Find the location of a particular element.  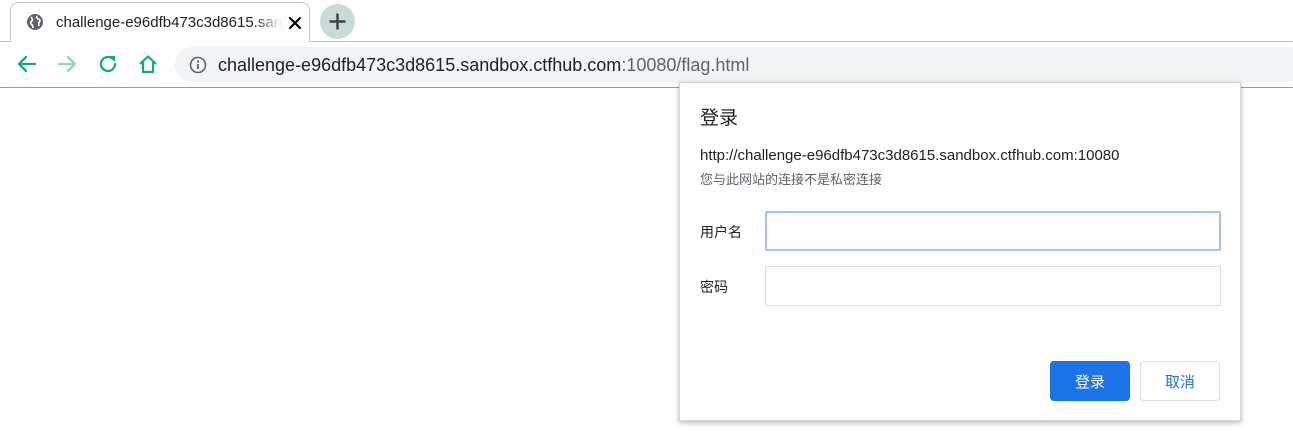

arrow-left-icon is located at coordinates (27, 64).